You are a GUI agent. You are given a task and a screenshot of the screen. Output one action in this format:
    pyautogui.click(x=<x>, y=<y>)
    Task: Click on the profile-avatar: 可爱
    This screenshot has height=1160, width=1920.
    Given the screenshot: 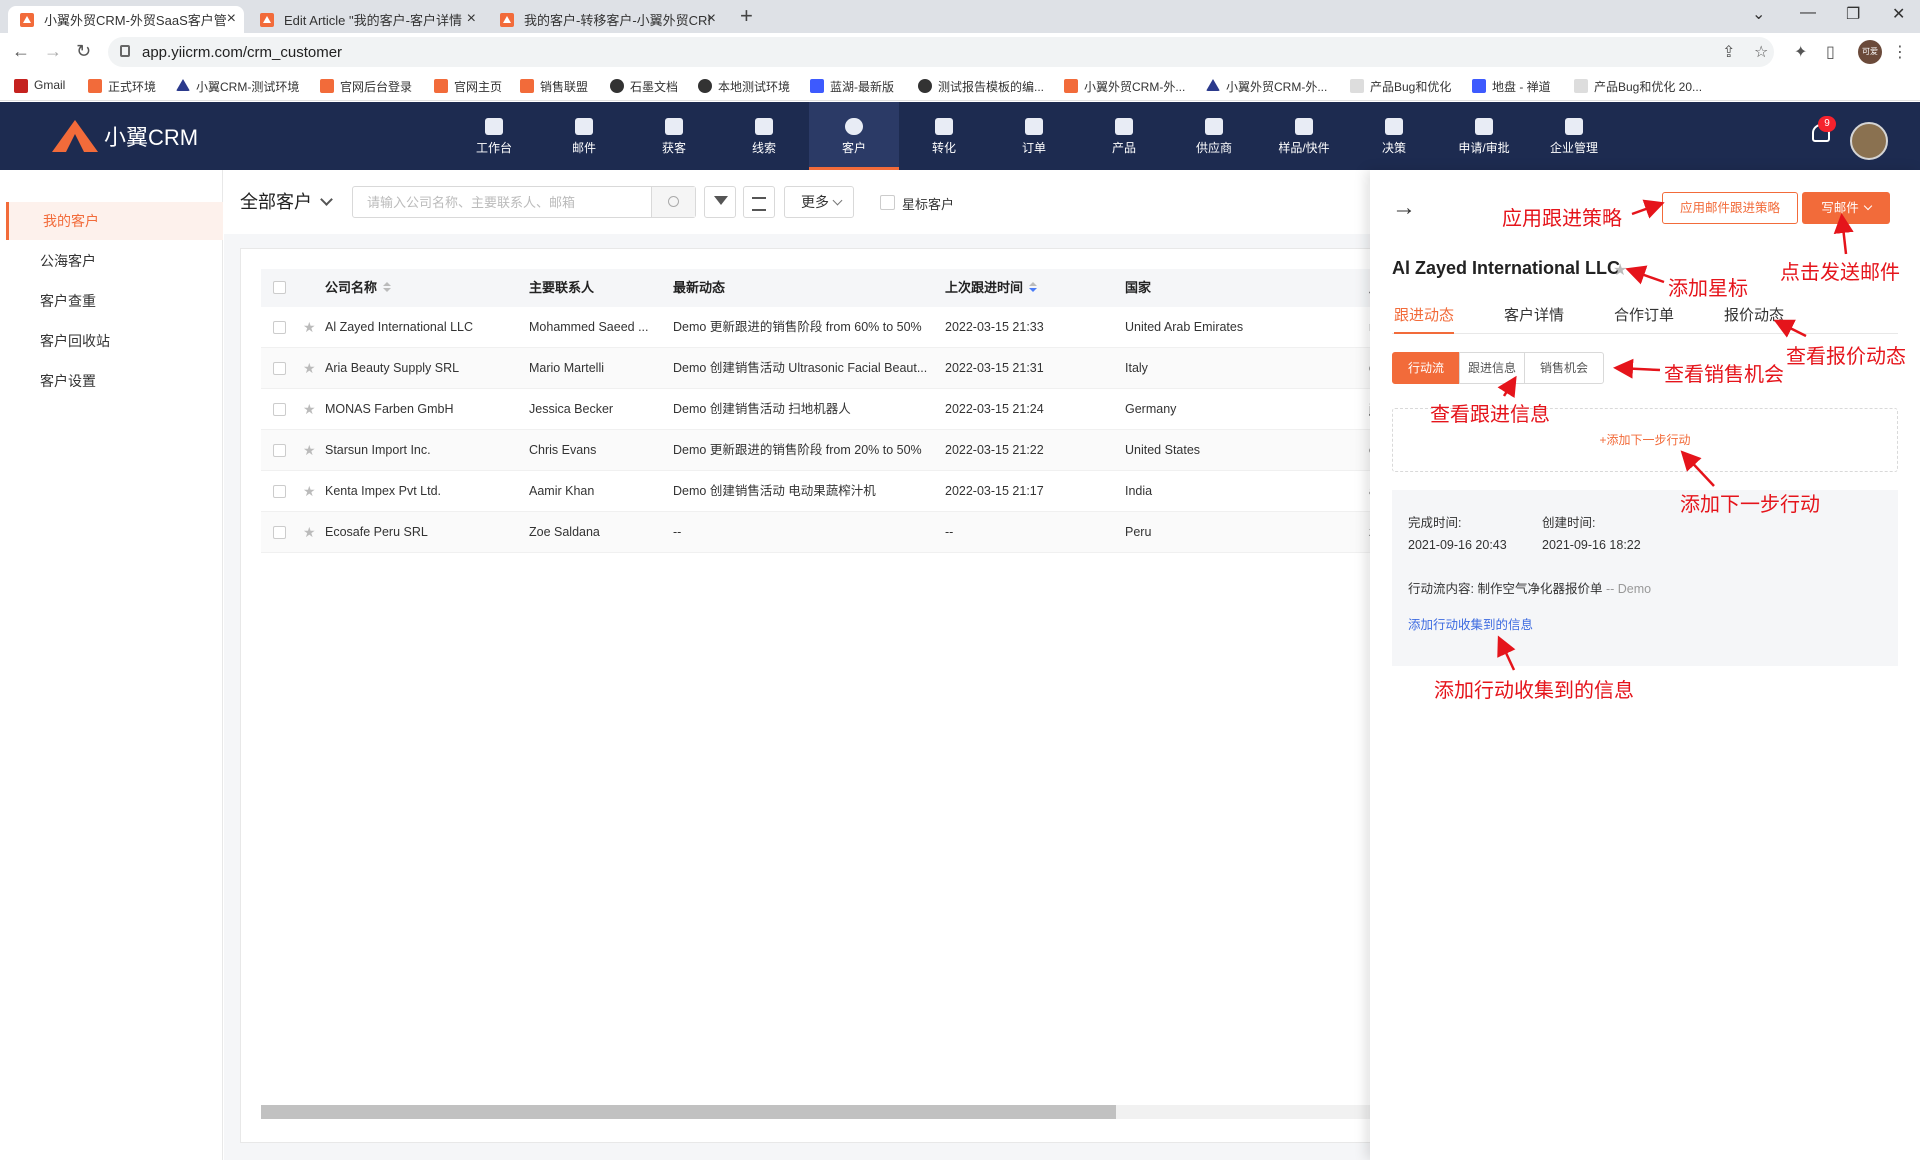 What is the action you would take?
    pyautogui.click(x=1870, y=52)
    